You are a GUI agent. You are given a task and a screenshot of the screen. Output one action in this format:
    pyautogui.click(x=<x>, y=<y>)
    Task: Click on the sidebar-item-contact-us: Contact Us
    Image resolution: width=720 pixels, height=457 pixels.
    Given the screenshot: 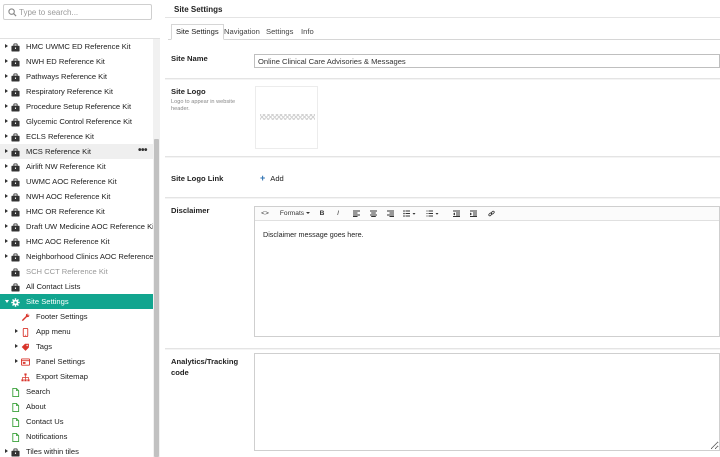 What is the action you would take?
    pyautogui.click(x=76, y=421)
    